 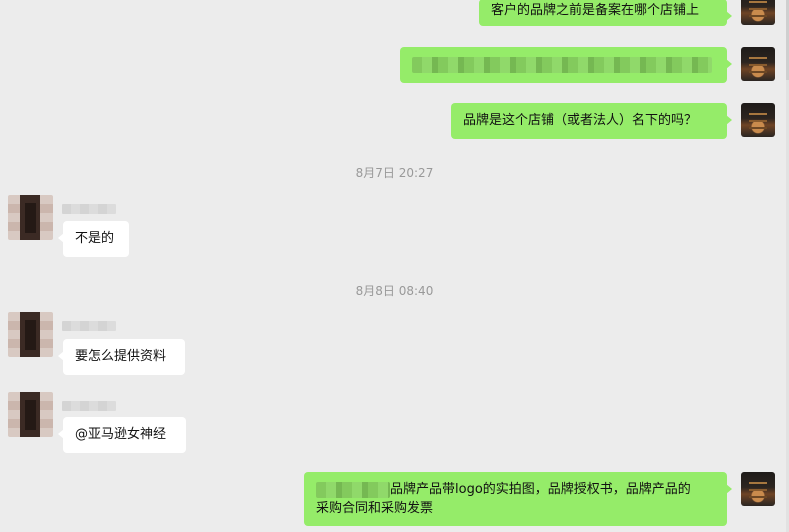 I want to click on chat-bubble-self-redacted, so click(x=566, y=65).